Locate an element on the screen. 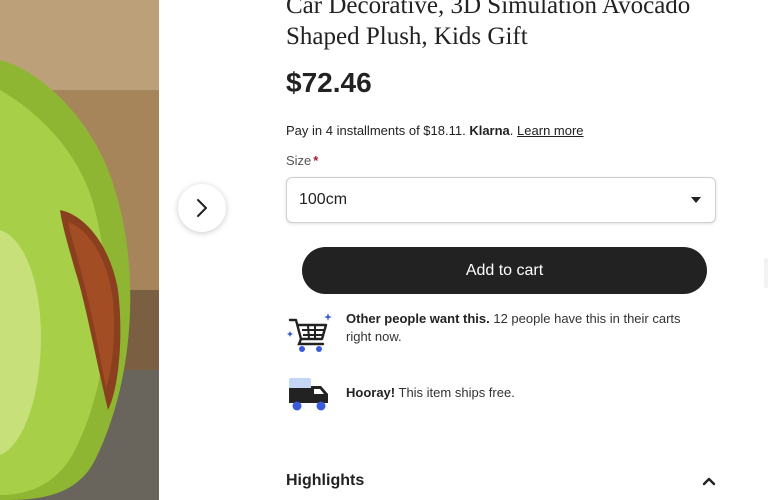 The width and height of the screenshot is (768, 500). chevron-right-icon is located at coordinates (202, 208).